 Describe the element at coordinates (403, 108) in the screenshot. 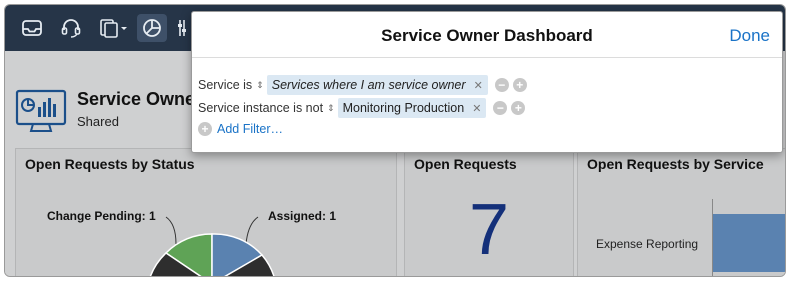

I see `filter-value-text: Monitoring Production` at that location.